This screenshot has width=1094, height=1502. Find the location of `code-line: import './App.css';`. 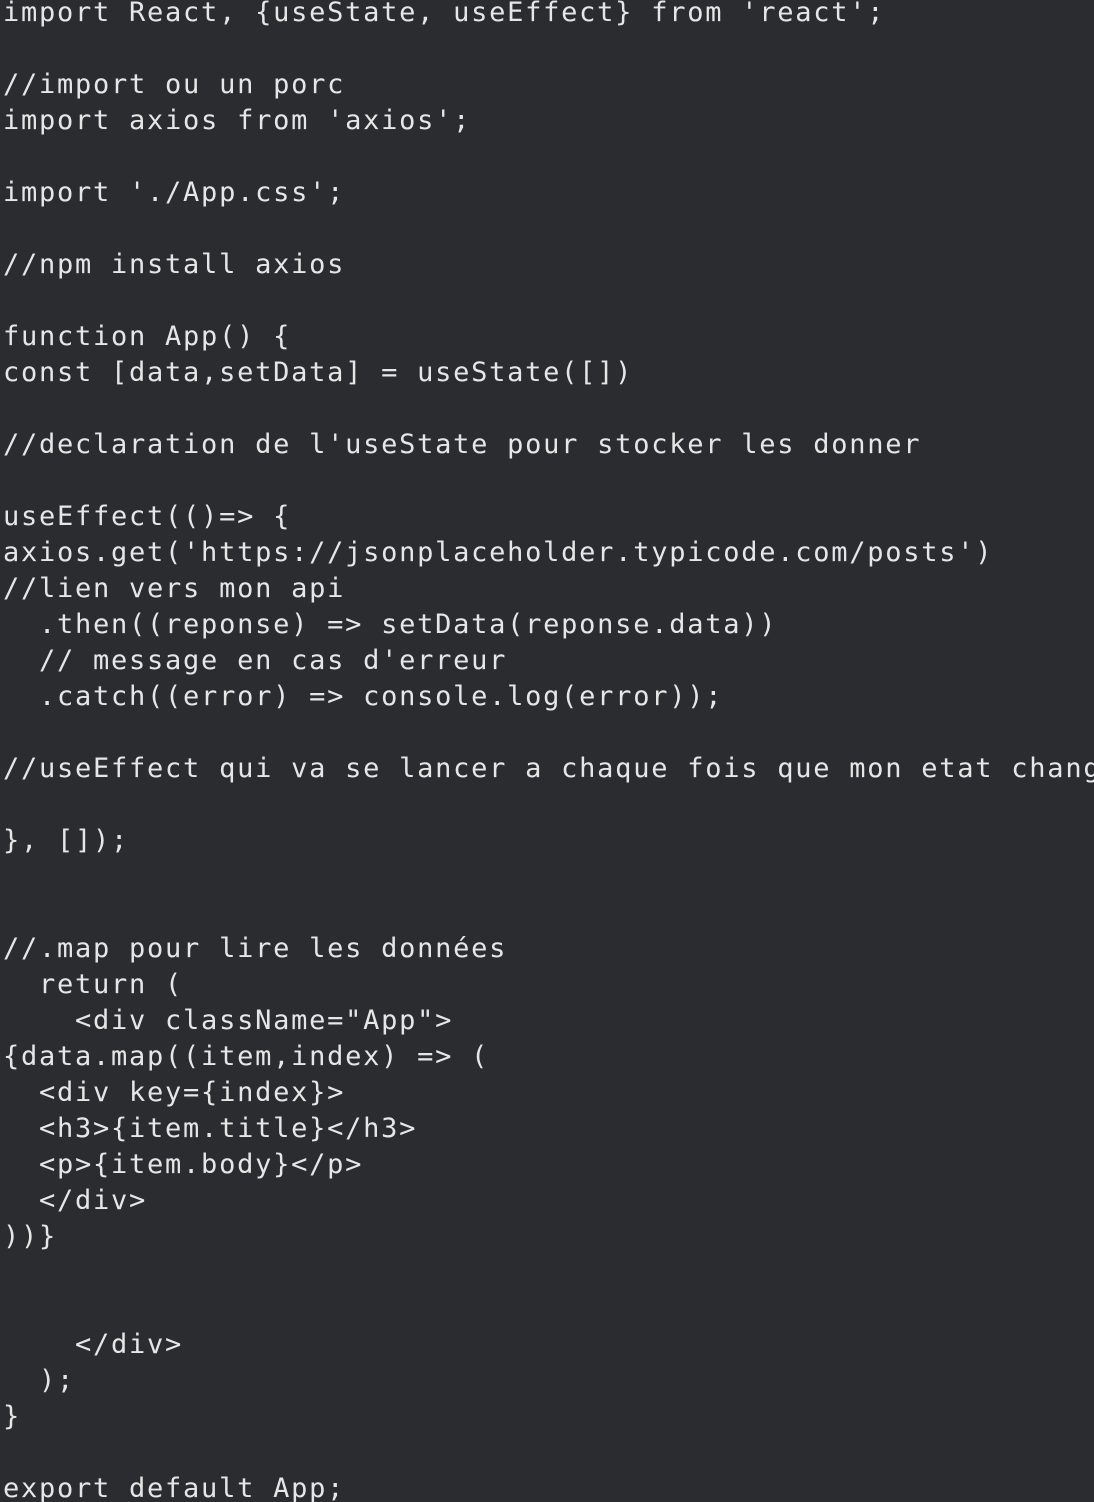

code-line: import './App.css'; is located at coordinates (548, 198).